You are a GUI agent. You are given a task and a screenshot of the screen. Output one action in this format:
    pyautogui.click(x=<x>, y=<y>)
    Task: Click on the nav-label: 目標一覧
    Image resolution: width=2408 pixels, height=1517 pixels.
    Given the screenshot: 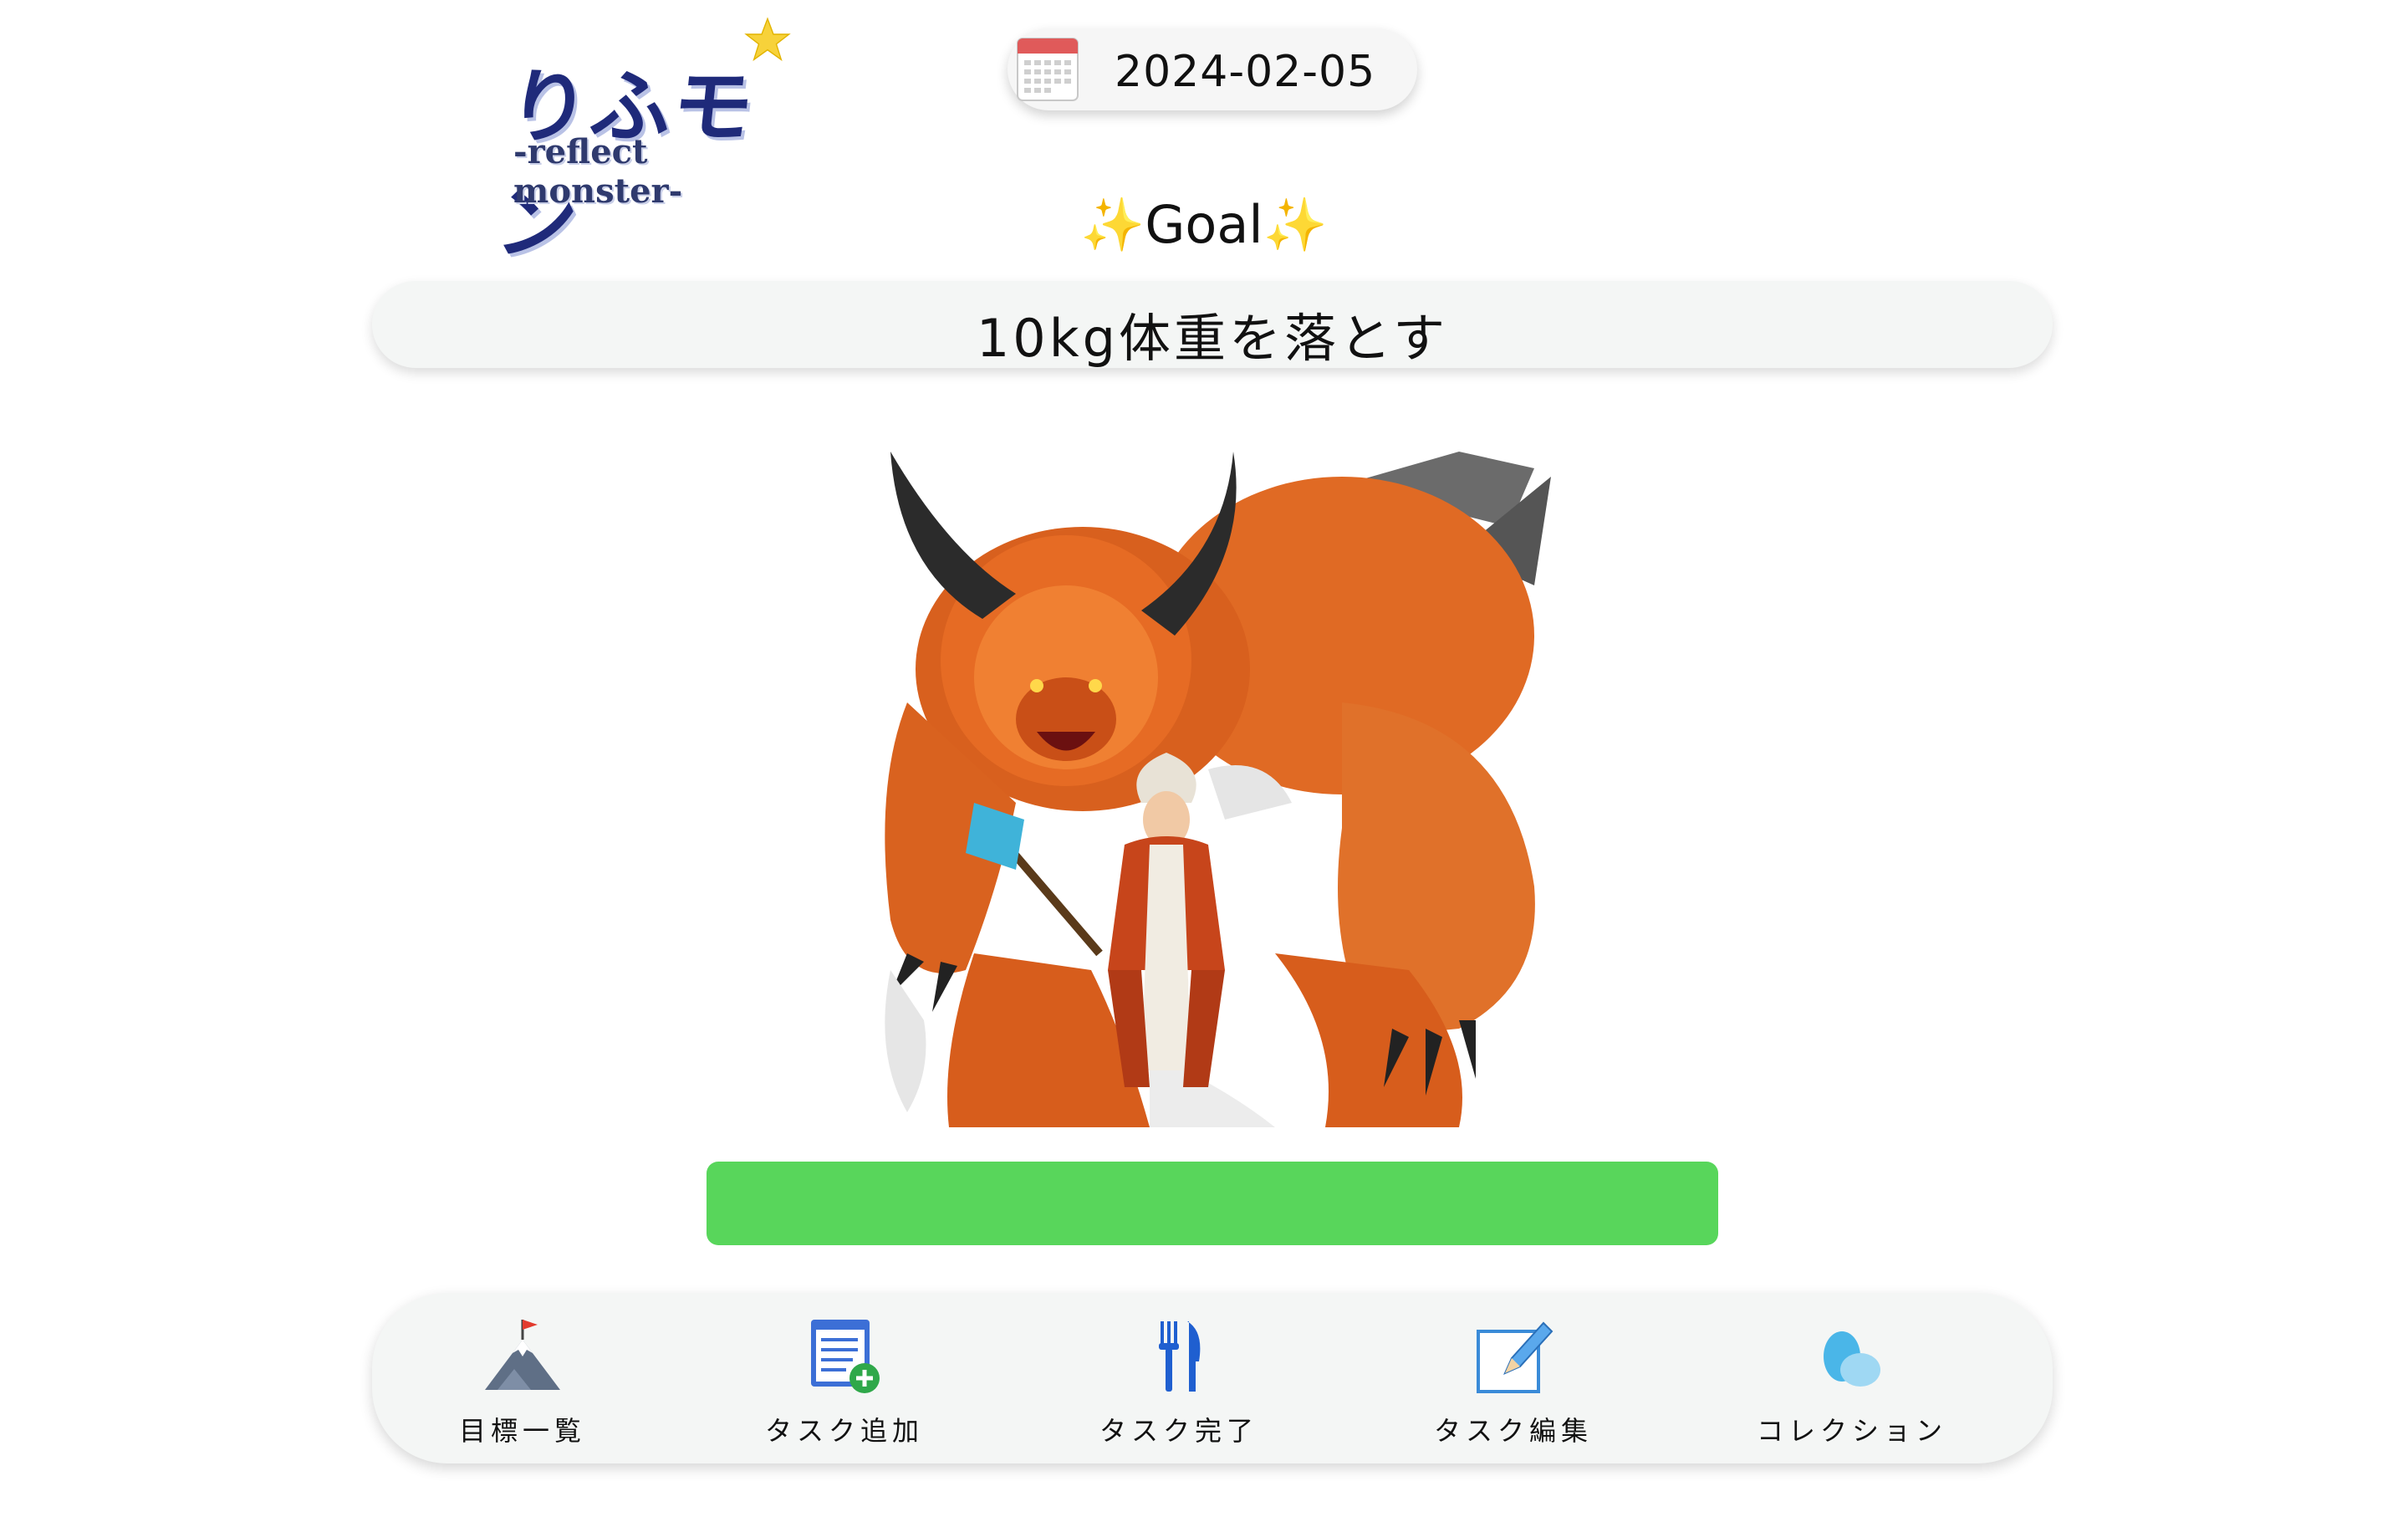 What is the action you would take?
    pyautogui.click(x=522, y=1431)
    